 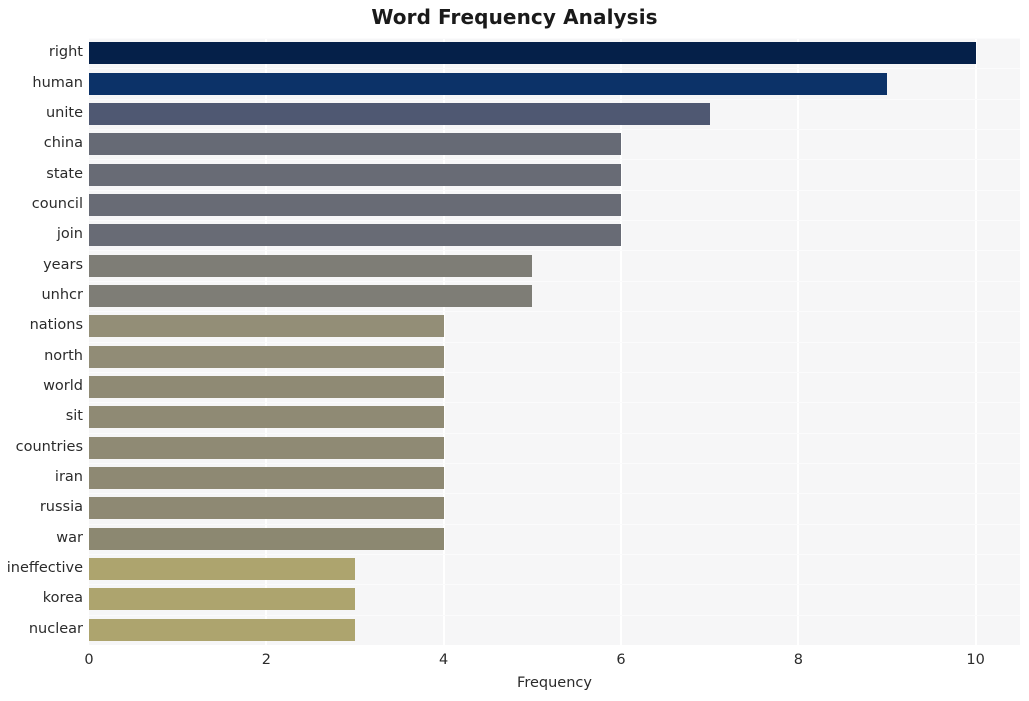 What do you see at coordinates (65, 52) in the screenshot?
I see `y-axis-tick-label-right: right` at bounding box center [65, 52].